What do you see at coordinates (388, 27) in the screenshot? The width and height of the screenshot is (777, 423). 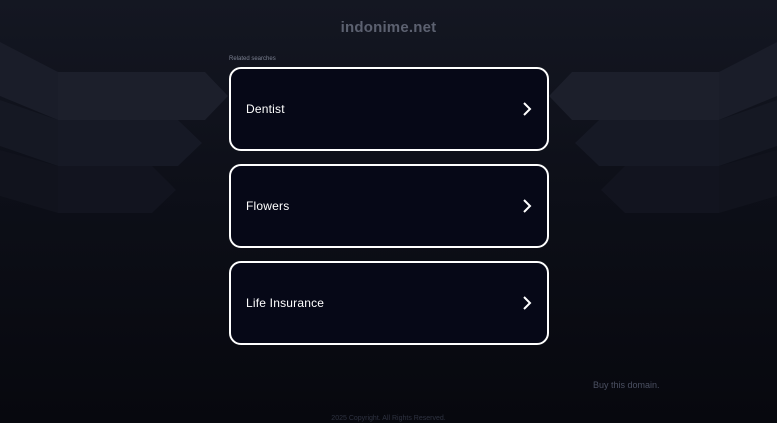 I see `domain-title: indonime.net` at bounding box center [388, 27].